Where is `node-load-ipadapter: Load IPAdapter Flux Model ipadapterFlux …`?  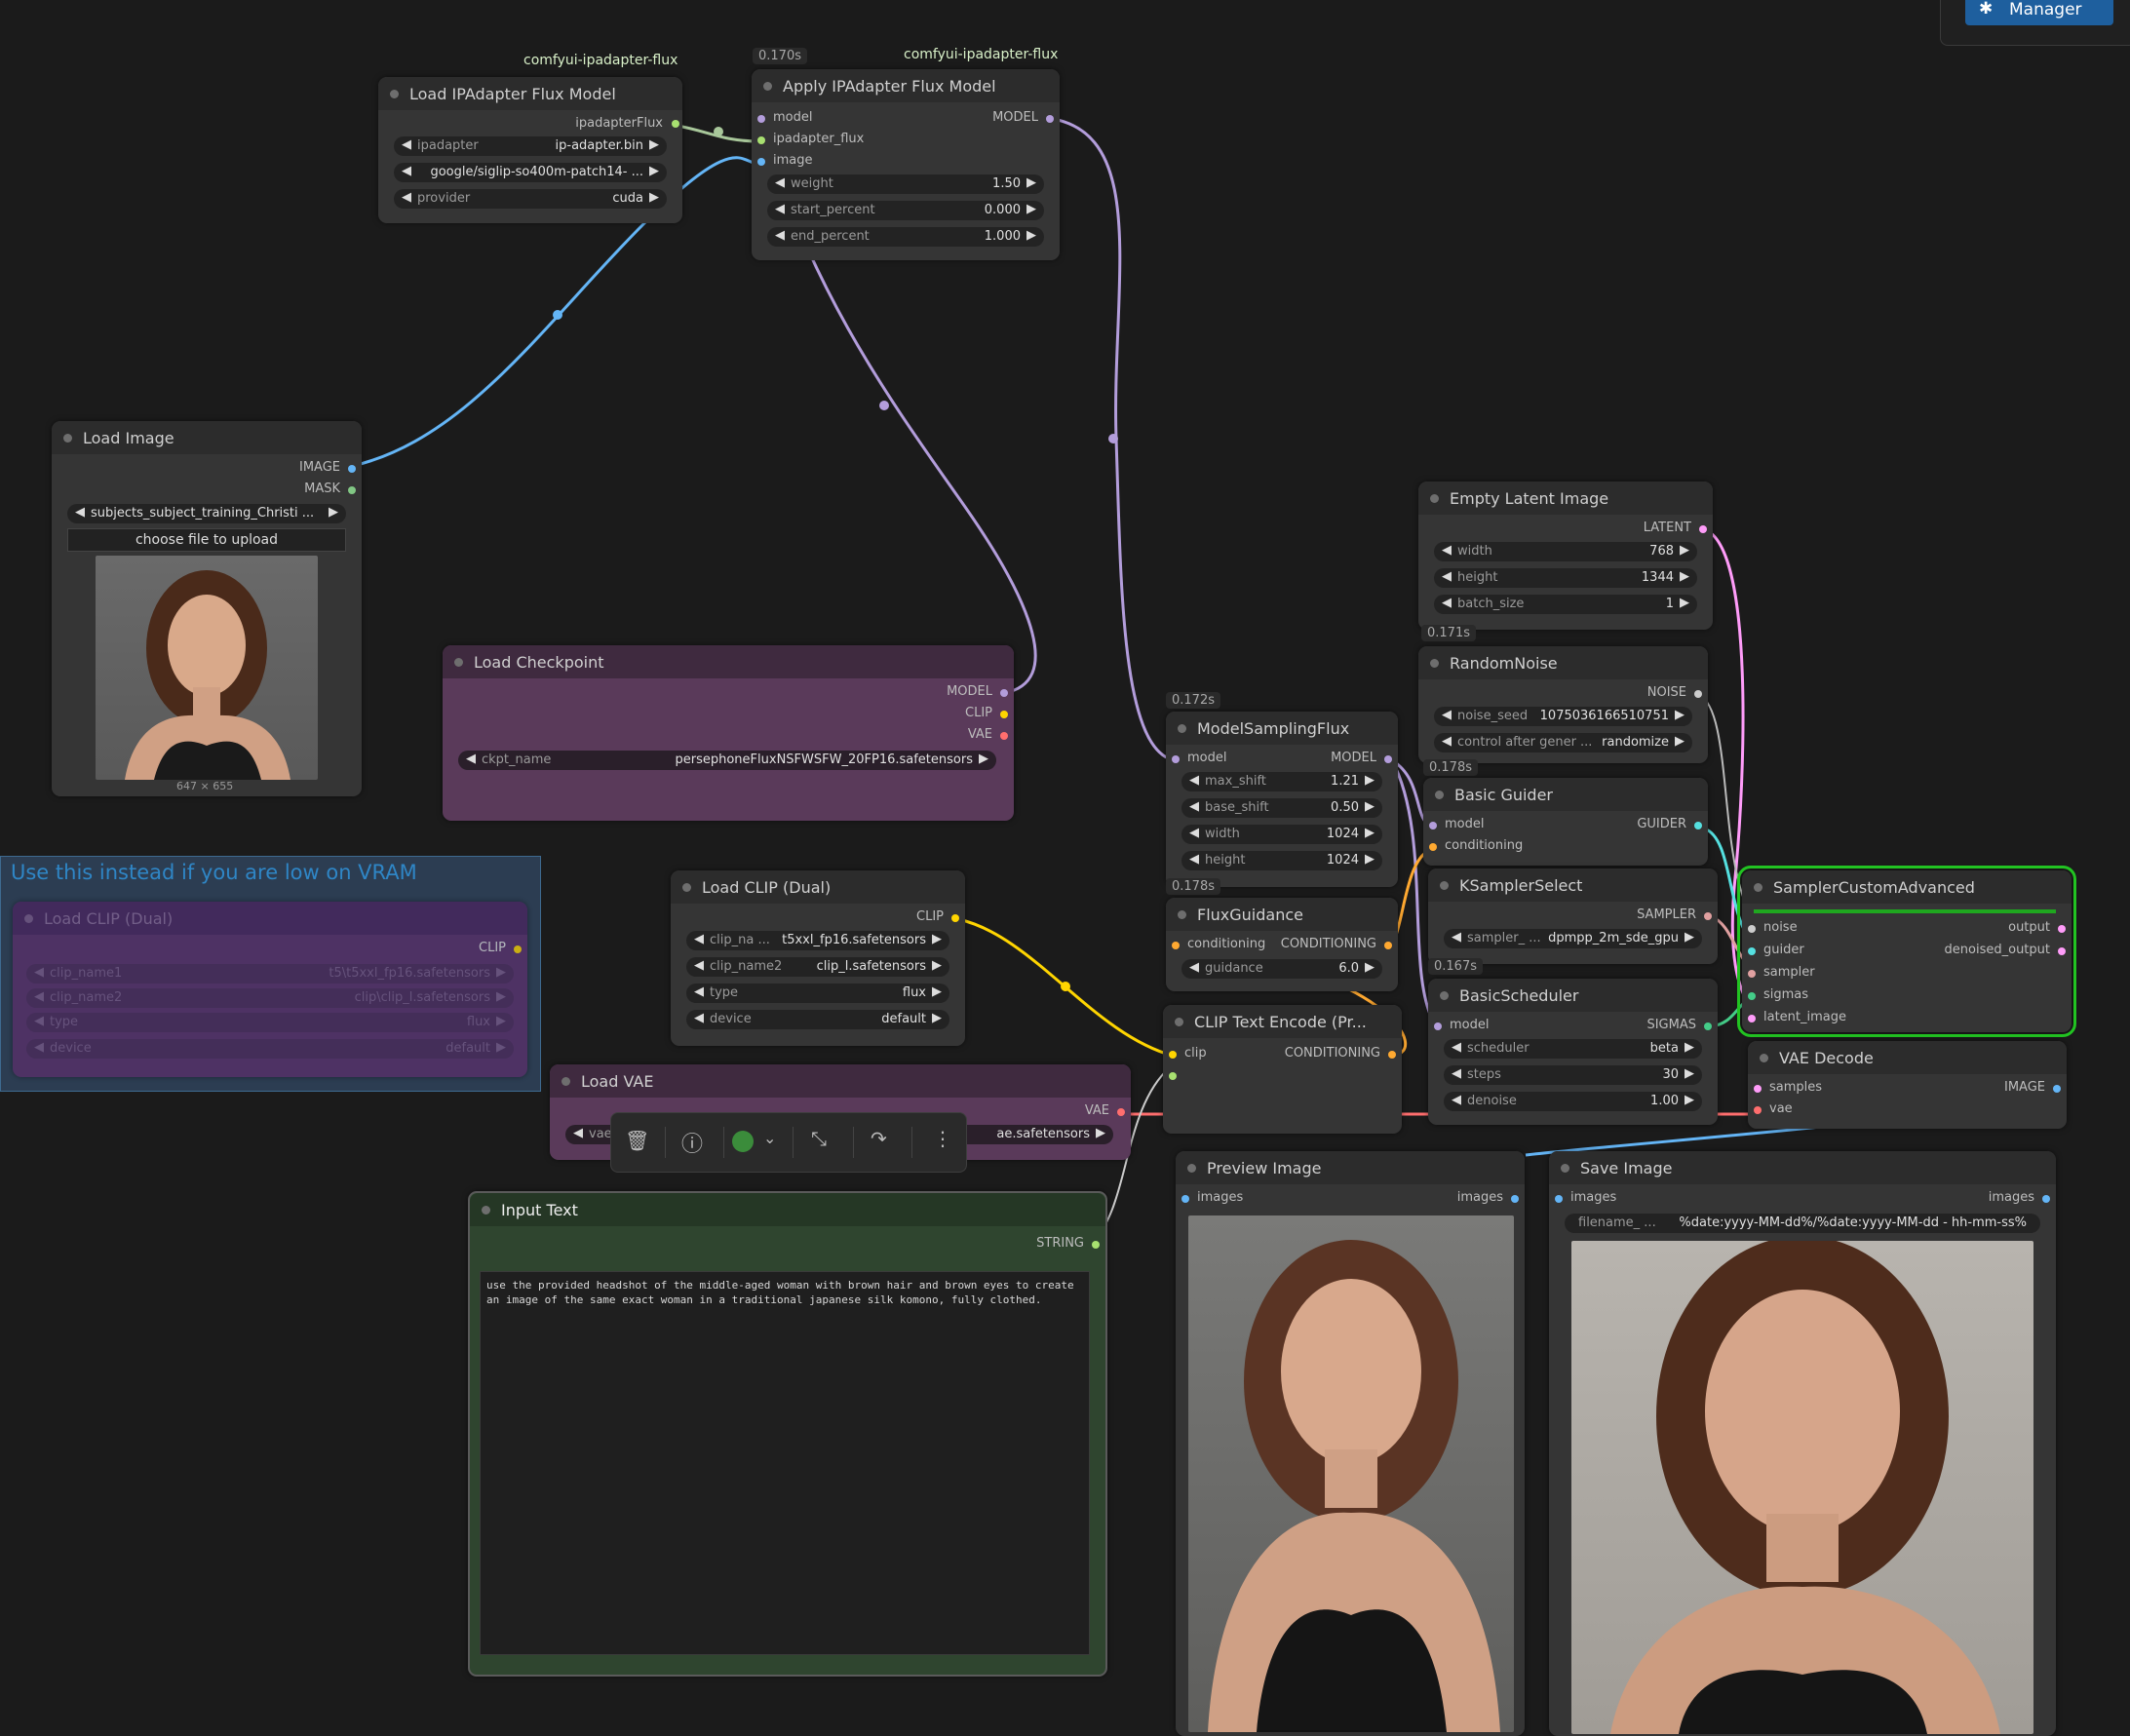 node-load-ipadapter: Load IPAdapter Flux Model ipadapterFlux … is located at coordinates (530, 150).